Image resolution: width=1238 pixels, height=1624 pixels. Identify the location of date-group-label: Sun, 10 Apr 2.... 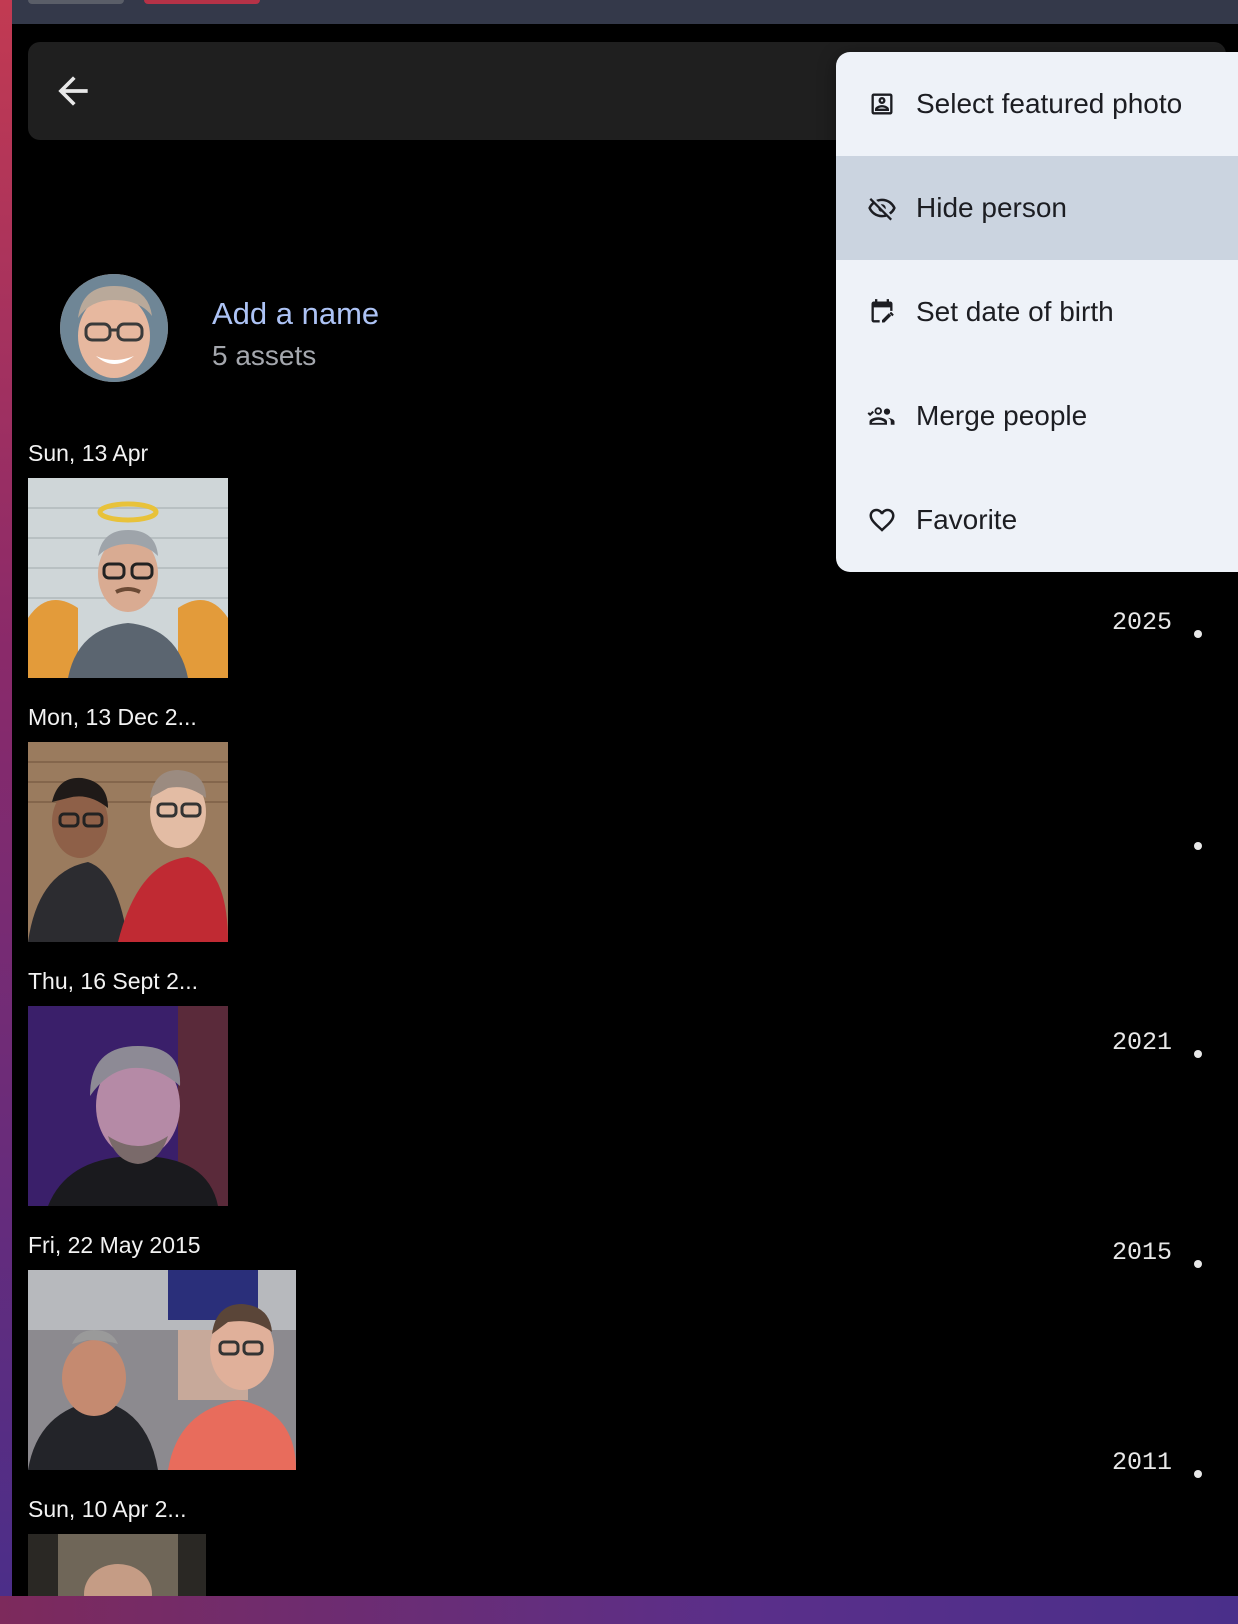
(107, 1509).